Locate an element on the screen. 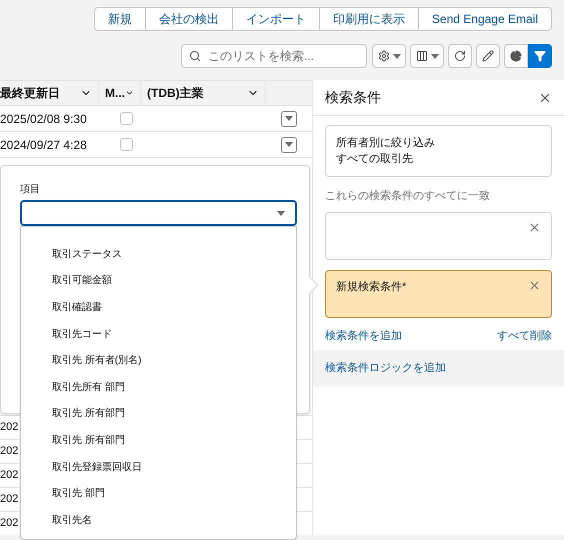 The height and width of the screenshot is (540, 564). owner-filter-card: 所有者別に絞り込み すべての取引先 is located at coordinates (438, 151).